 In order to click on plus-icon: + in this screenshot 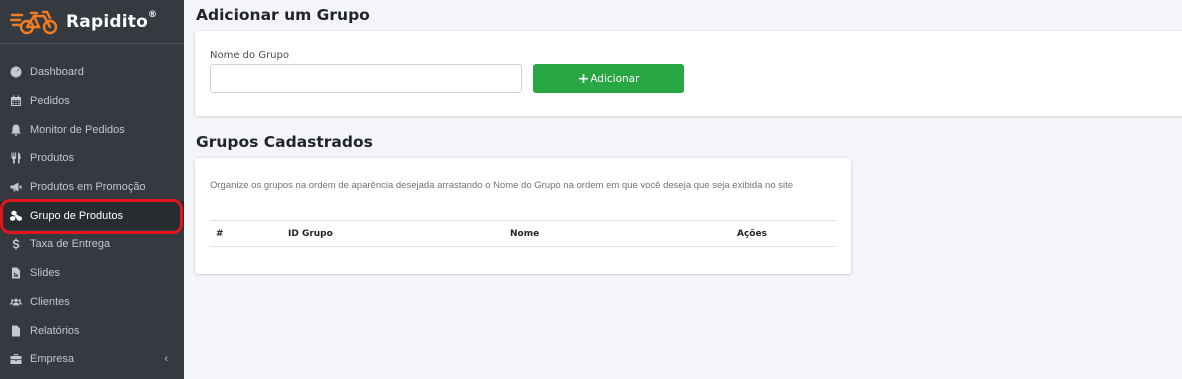, I will do `click(583, 78)`.